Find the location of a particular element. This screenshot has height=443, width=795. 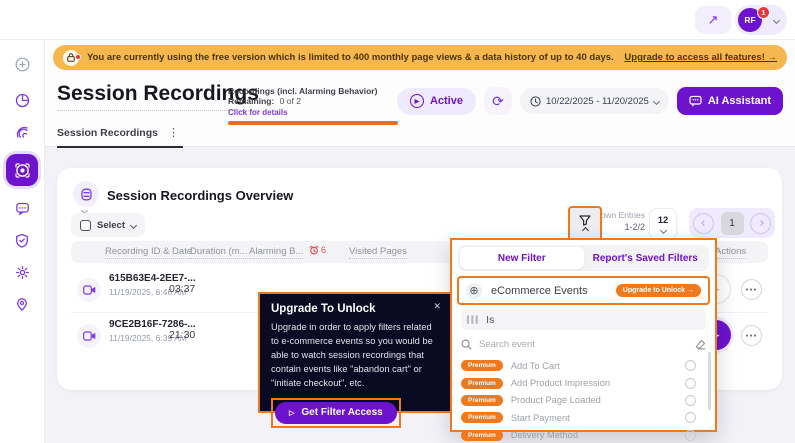

account-menu: RF 1 is located at coordinates (761, 20).